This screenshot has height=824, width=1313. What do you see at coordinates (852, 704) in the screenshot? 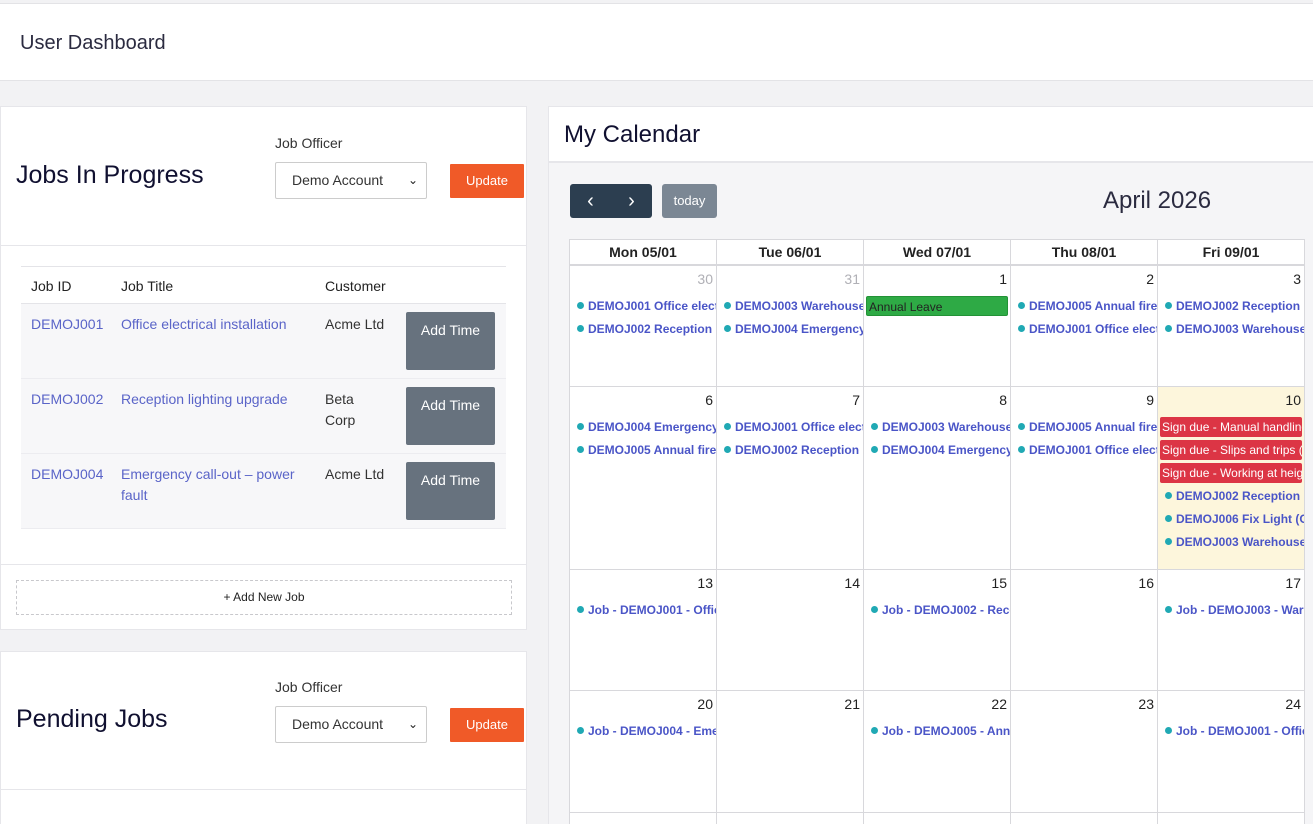
I see `calendar-day-number: 21` at bounding box center [852, 704].